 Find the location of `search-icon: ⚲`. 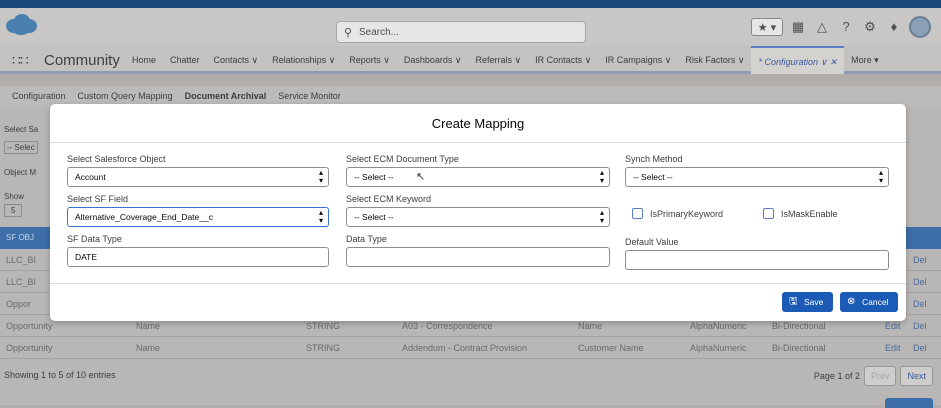

search-icon: ⚲ is located at coordinates (348, 33).